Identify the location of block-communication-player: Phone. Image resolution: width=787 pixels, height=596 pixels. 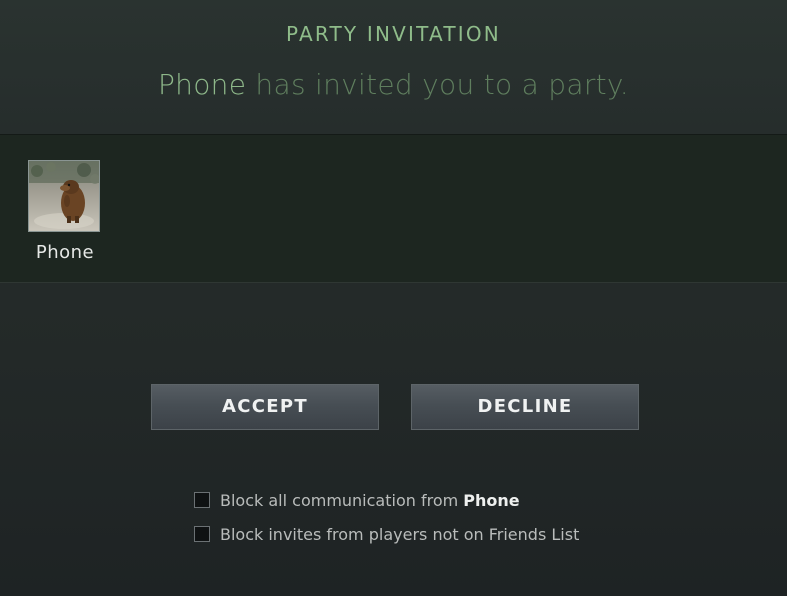
(491, 500).